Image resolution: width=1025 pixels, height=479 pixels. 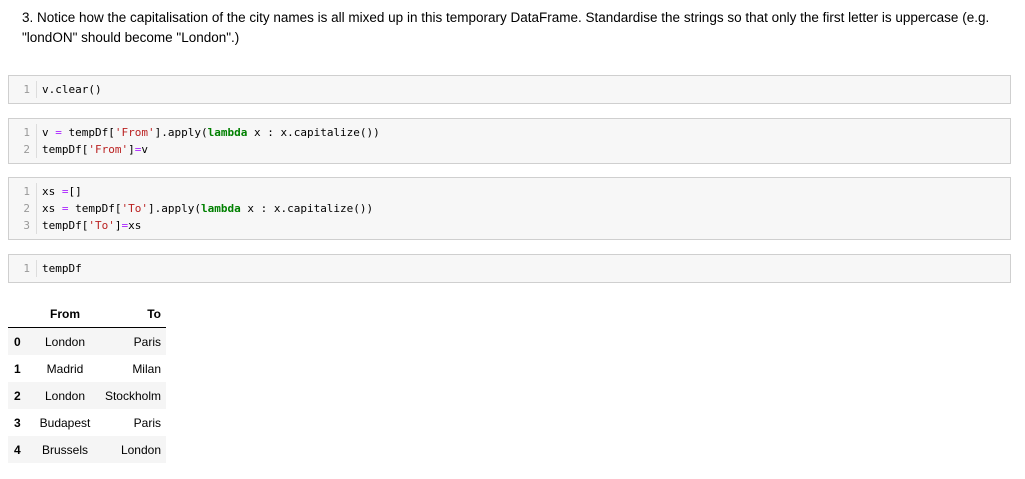 I want to click on cell-to: Stockholm, so click(x=132, y=395).